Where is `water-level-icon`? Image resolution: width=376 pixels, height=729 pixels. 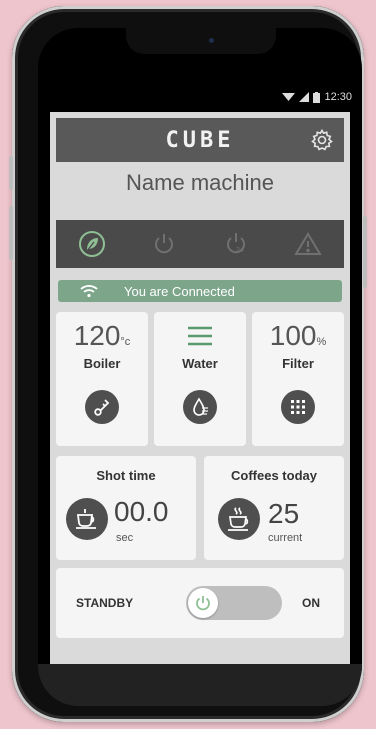
water-level-icon is located at coordinates (200, 336).